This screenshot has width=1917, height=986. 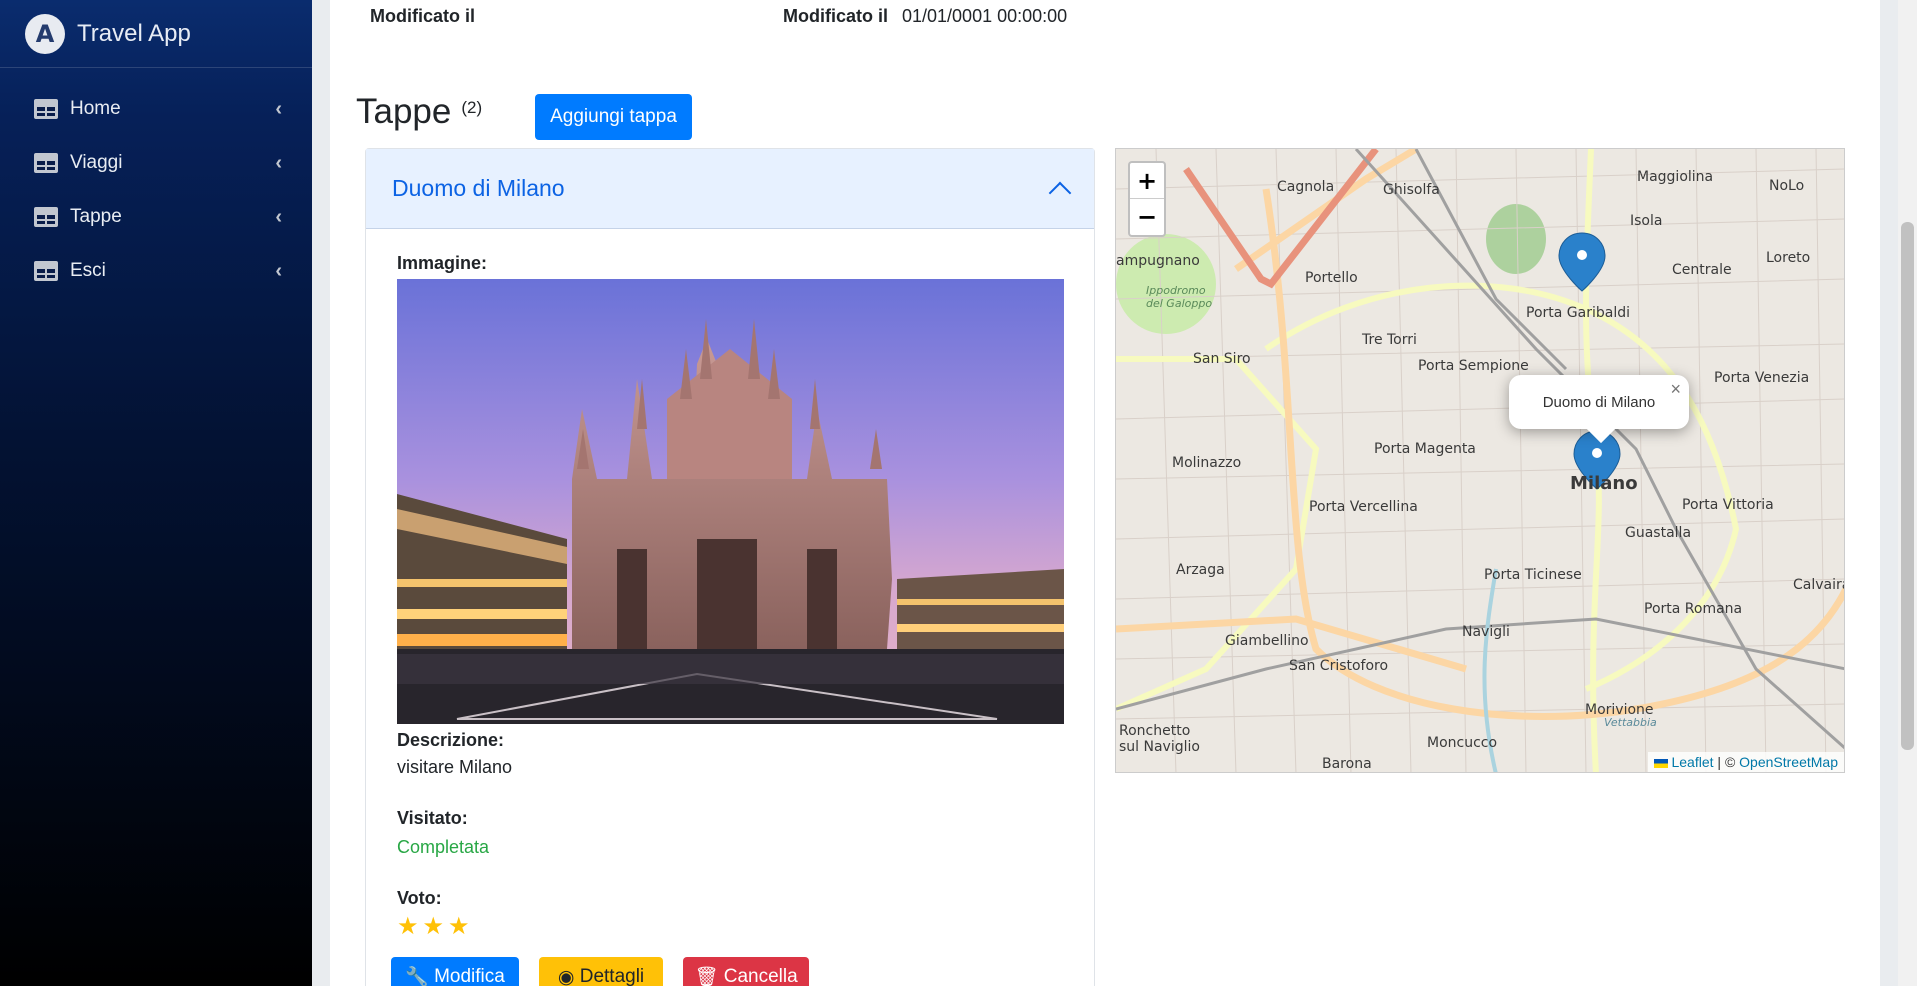 I want to click on trash-icon: 🗑, so click(x=709, y=976).